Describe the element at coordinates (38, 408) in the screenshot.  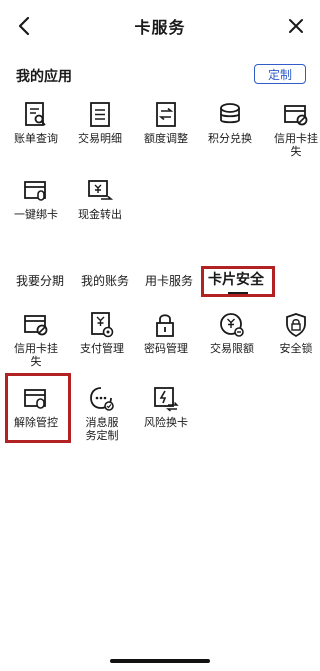
I see `release-control-highlight-box` at that location.